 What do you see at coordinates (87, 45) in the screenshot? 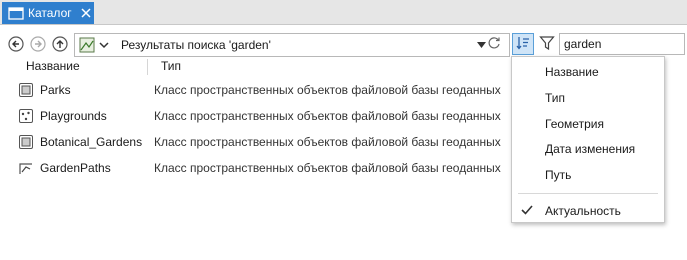
I see `search-results-icon` at bounding box center [87, 45].